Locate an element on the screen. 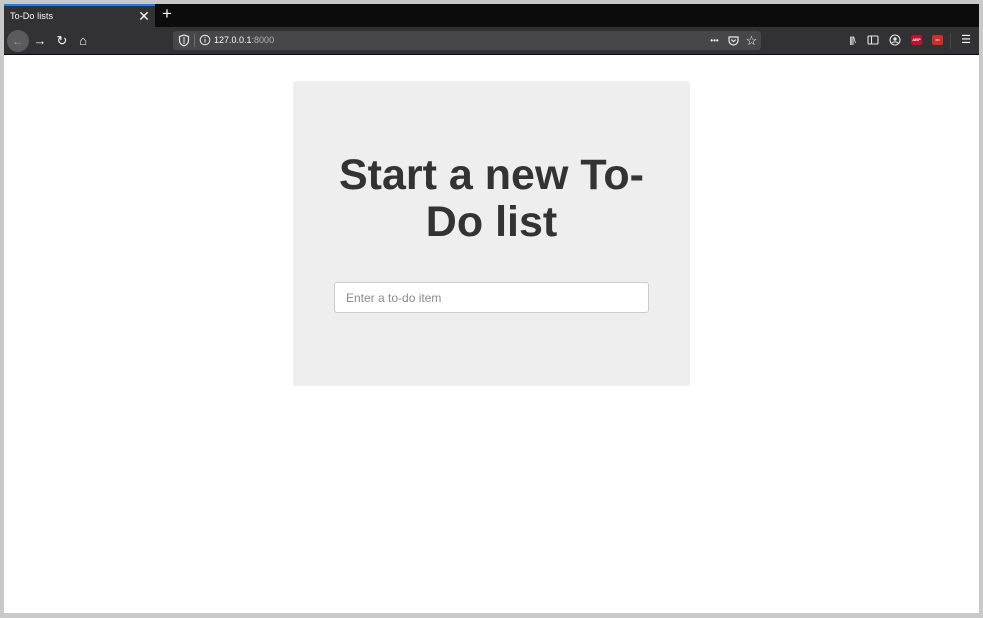 The width and height of the screenshot is (983, 618). adblock-extension-icon: ABP is located at coordinates (916, 40).